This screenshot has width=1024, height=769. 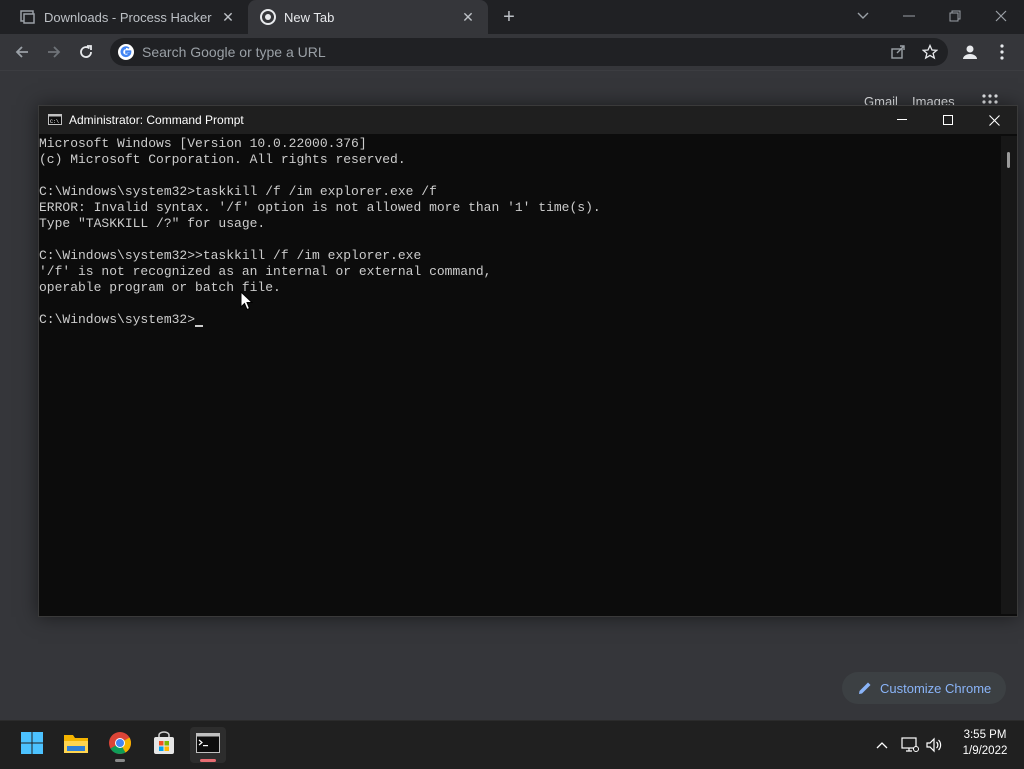 I want to click on store-icon, so click(x=164, y=745).